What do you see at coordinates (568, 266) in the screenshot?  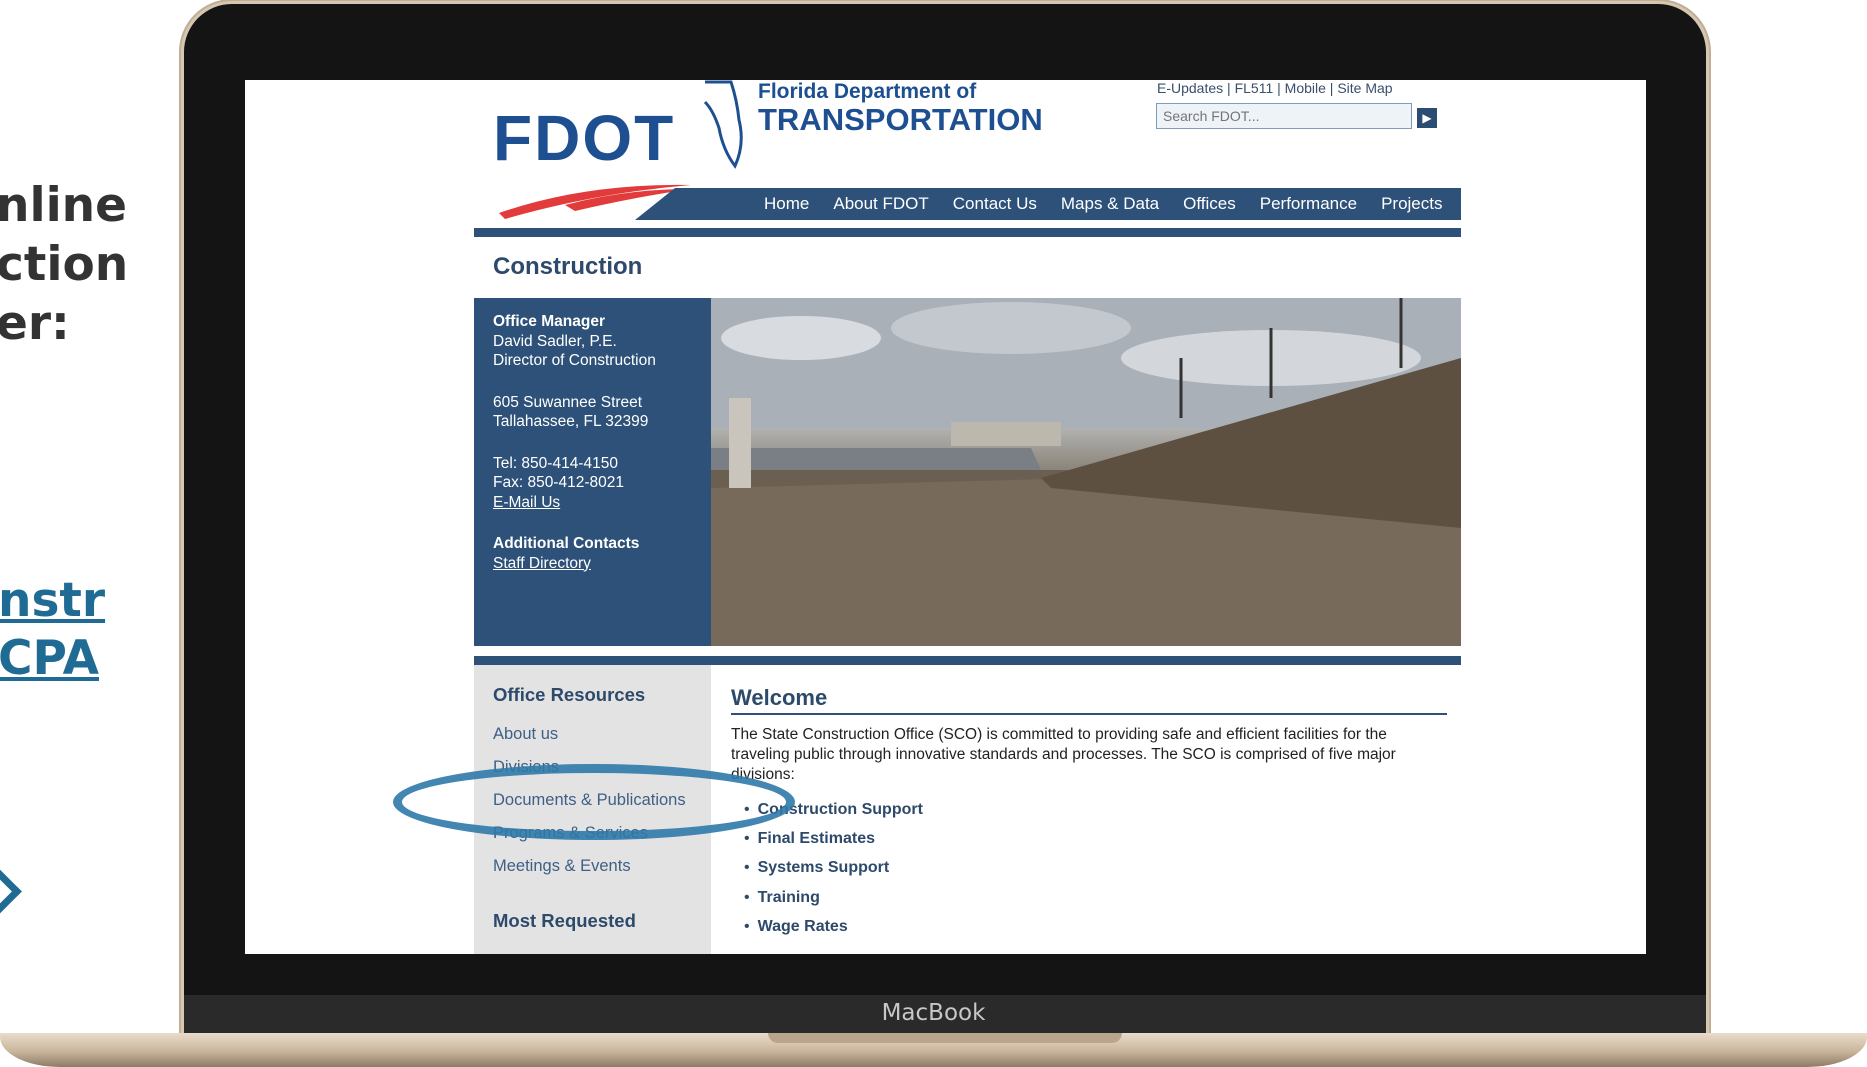 I see `page-title: Construction` at bounding box center [568, 266].